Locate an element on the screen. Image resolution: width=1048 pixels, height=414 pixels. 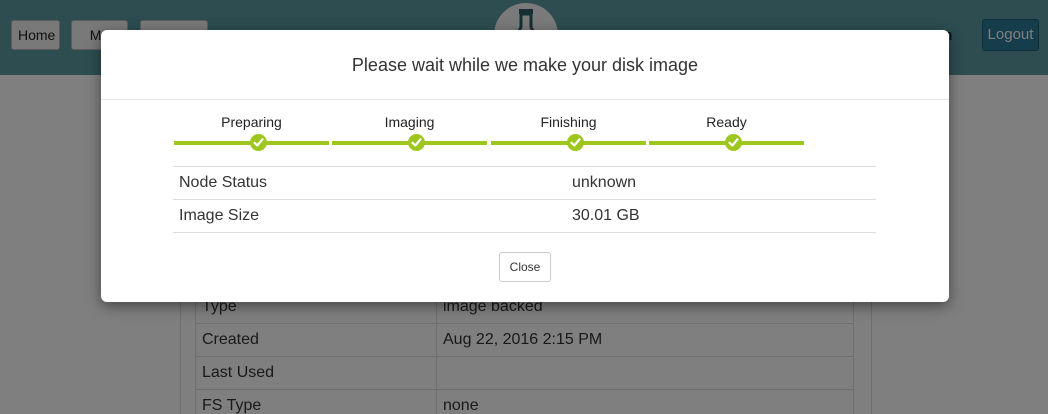
table-row: Image Size 30.01 GB is located at coordinates (524, 216).